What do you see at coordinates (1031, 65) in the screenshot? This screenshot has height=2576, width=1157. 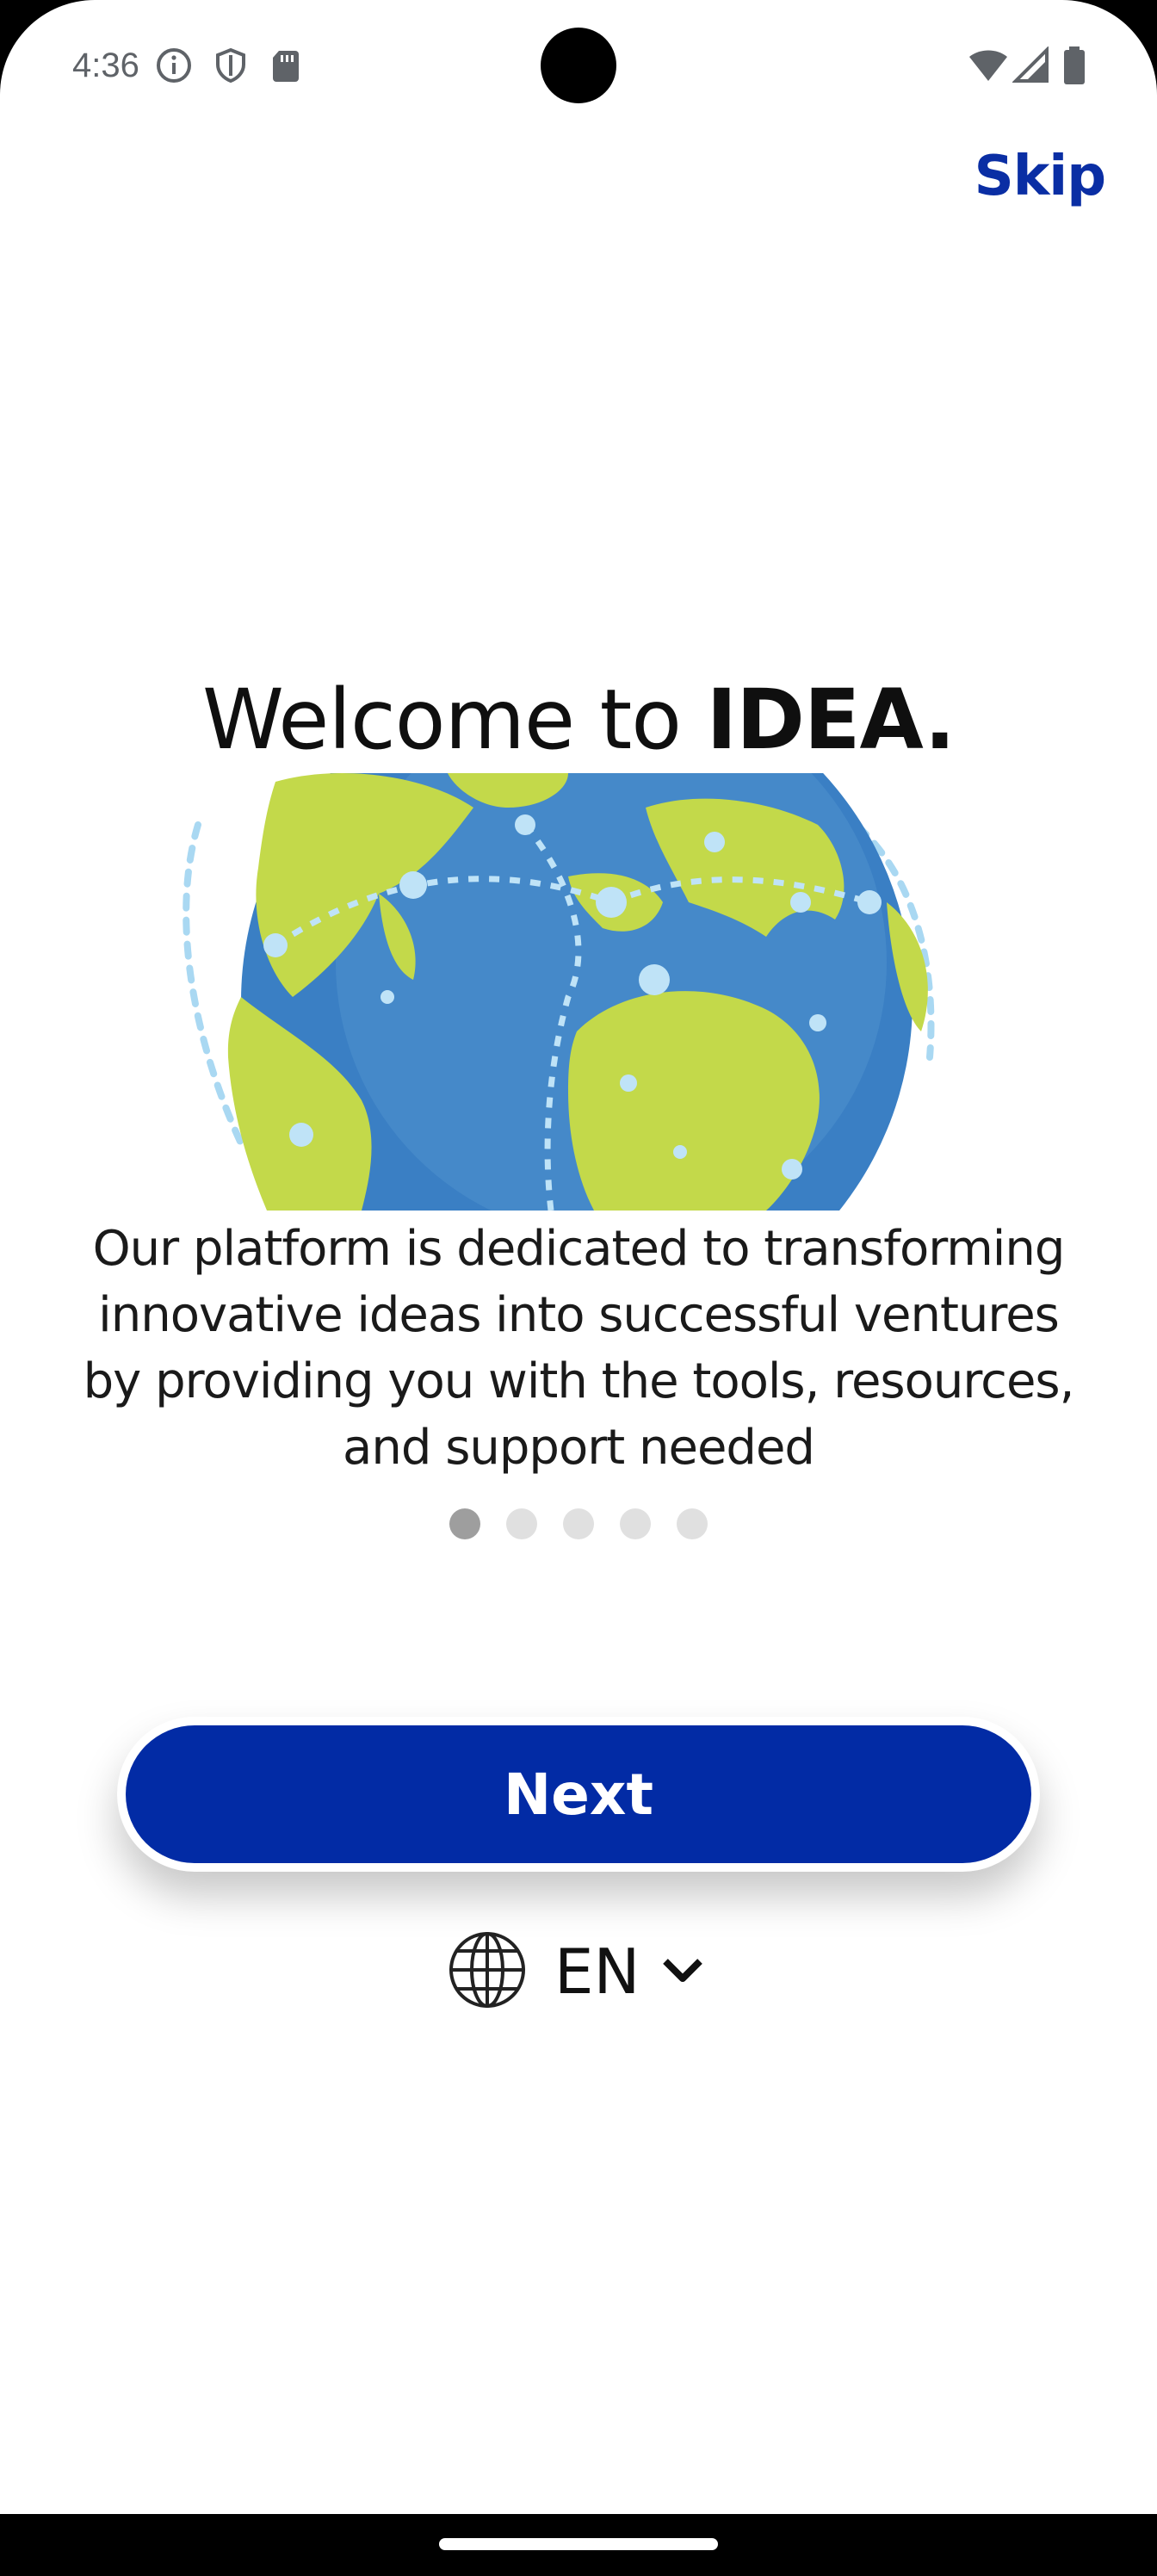 I see `signal-icon` at bounding box center [1031, 65].